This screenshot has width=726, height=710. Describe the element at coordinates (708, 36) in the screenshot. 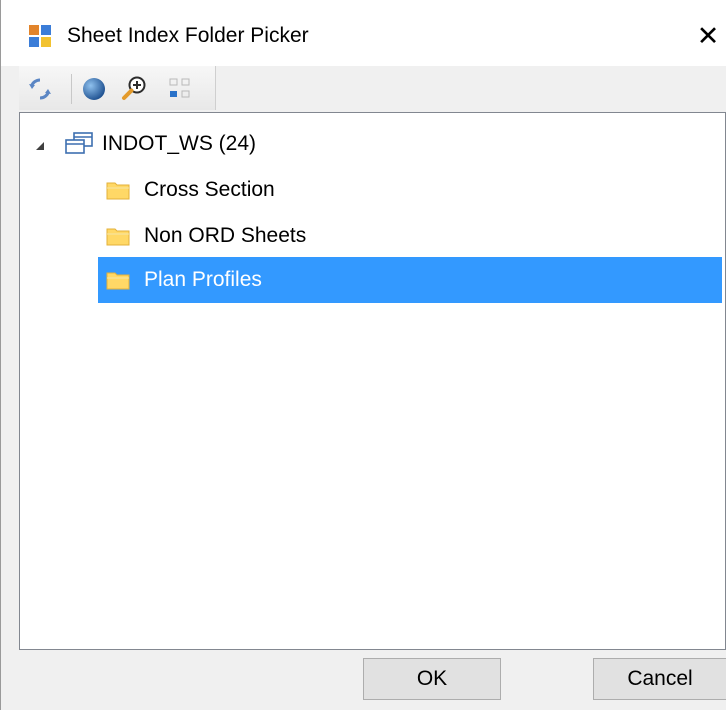

I see `close-button: ✕` at that location.